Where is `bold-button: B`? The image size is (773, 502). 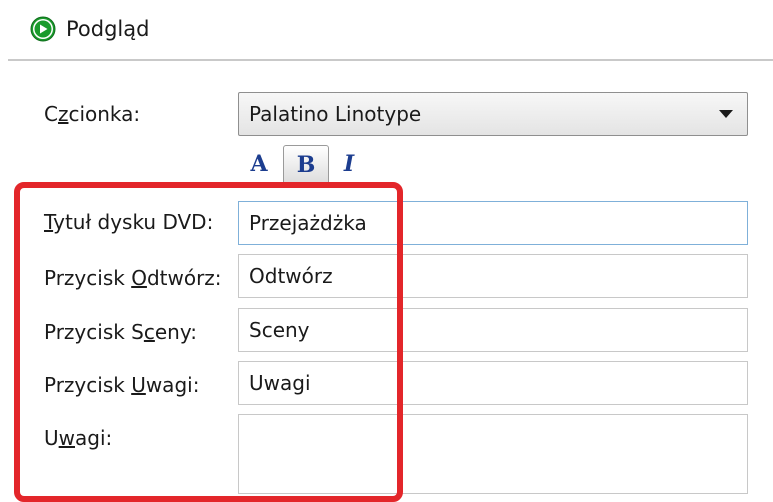 bold-button: B is located at coordinates (306, 165).